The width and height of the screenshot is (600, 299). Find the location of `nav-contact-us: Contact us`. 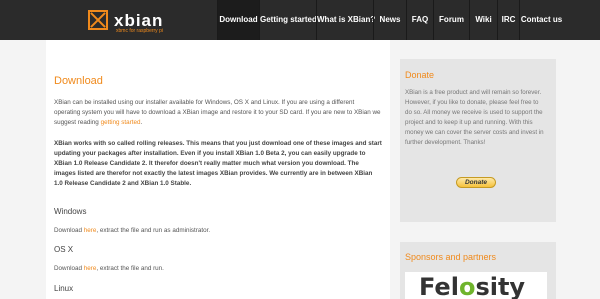

nav-contact-us: Contact us is located at coordinates (541, 20).